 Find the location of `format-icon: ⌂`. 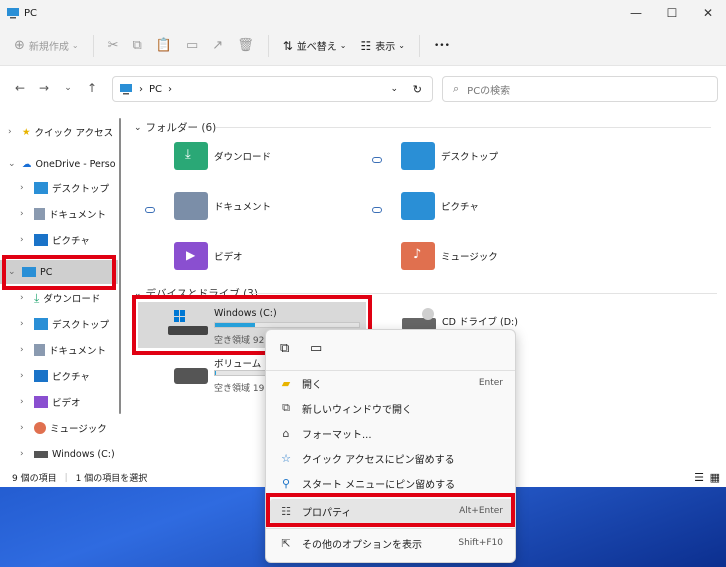

format-icon: ⌂ is located at coordinates (286, 433).